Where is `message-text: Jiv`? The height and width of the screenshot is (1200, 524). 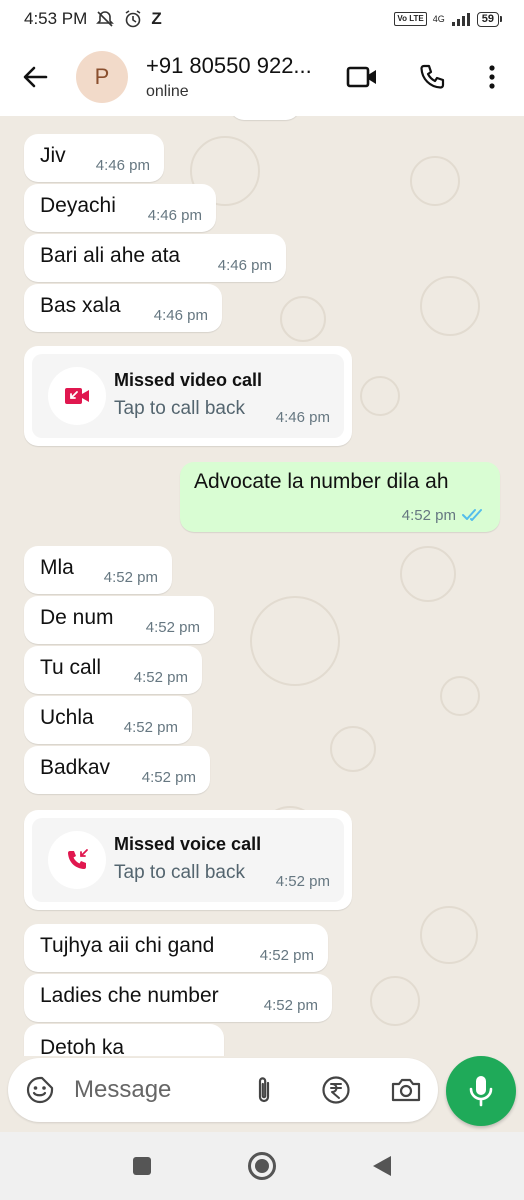 message-text: Jiv is located at coordinates (53, 155).